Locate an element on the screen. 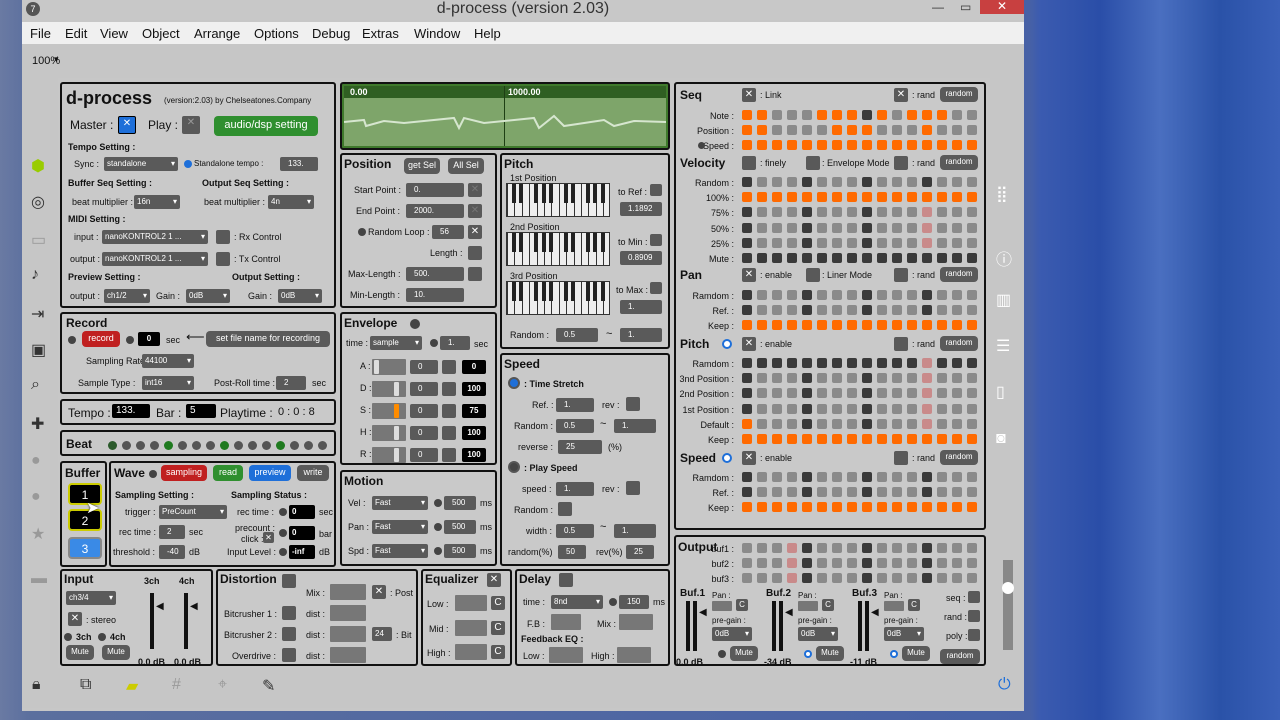 Image resolution: width=1280 pixels, height=720 pixels. pitch-random-min: 0.5 is located at coordinates (577, 335).